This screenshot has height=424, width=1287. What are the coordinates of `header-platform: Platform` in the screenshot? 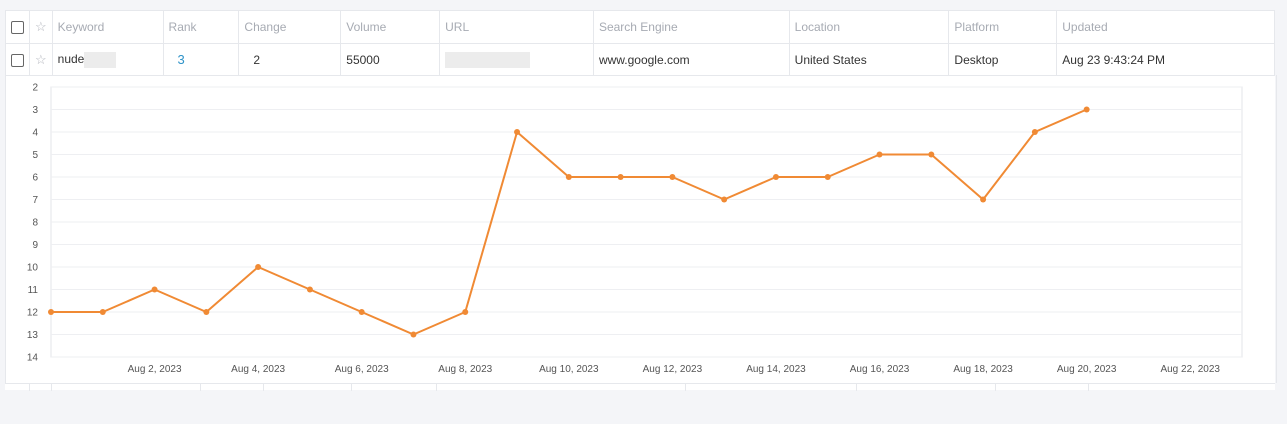 It's located at (1003, 27).